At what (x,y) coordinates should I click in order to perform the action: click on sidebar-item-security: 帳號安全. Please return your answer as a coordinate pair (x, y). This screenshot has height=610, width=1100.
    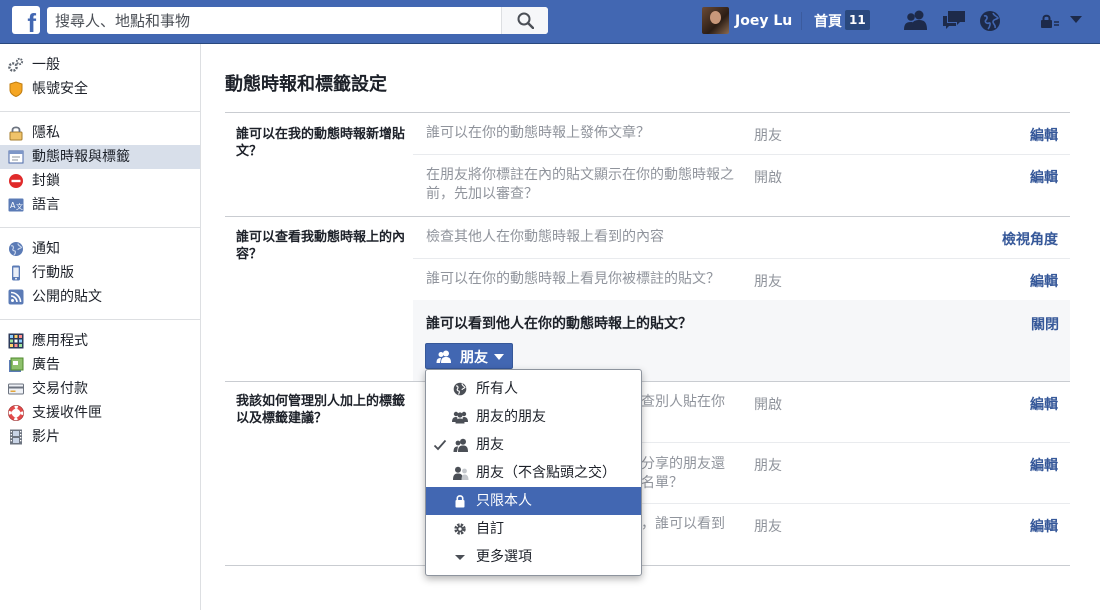
    Looking at the image, I should click on (100, 89).